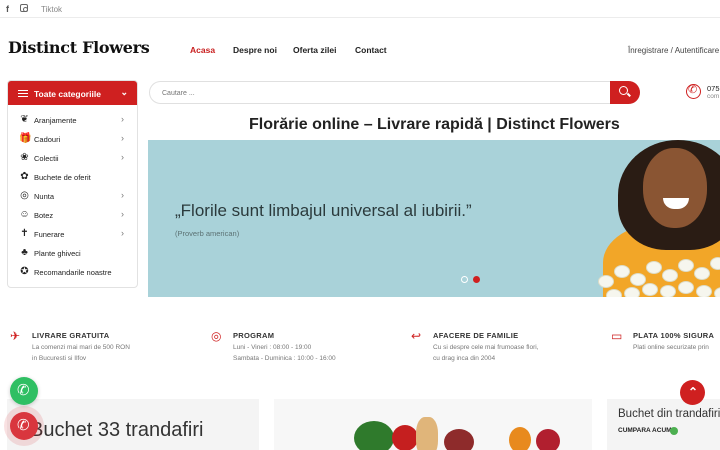 The image size is (720, 450). Describe the element at coordinates (713, 96) in the screenshot. I see `phone-subtext: com` at that location.